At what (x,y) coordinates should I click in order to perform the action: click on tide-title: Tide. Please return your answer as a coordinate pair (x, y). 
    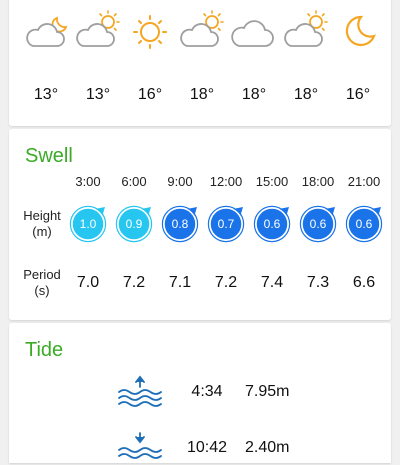
    Looking at the image, I should click on (44, 350).